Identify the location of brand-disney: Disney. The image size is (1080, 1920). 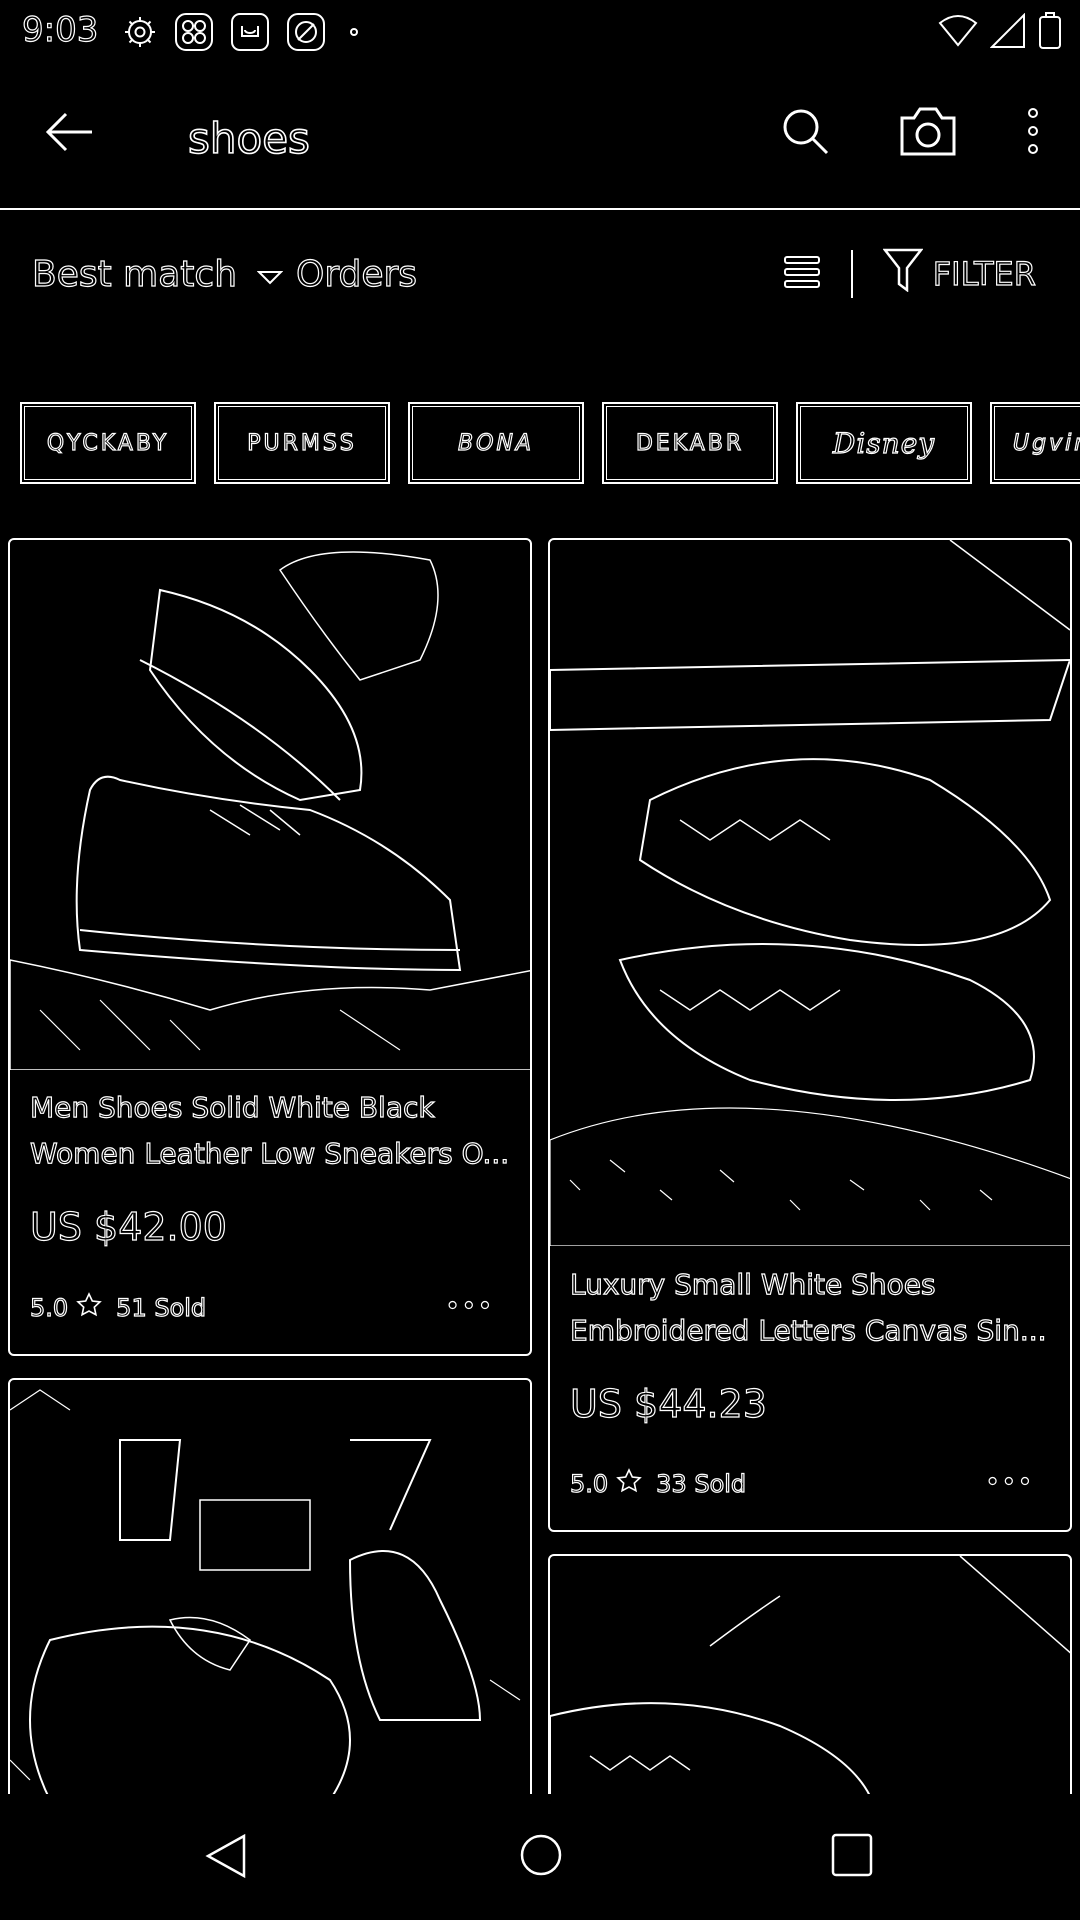
(884, 443).